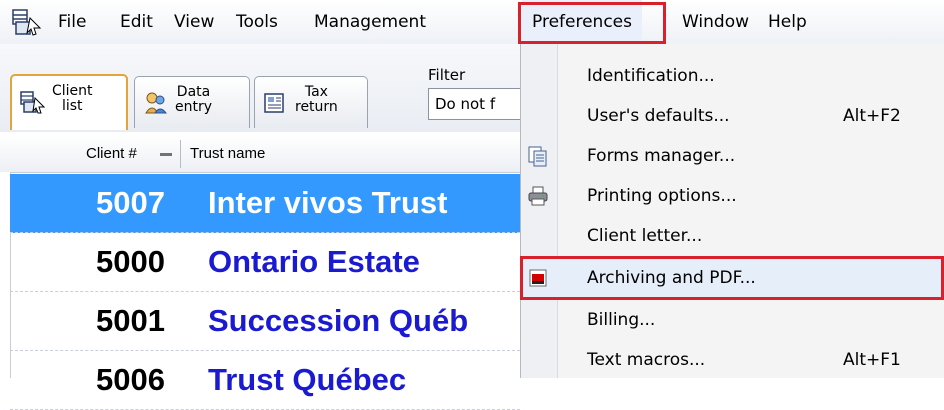 The image size is (944, 410). Describe the element at coordinates (136, 22) in the screenshot. I see `menu-edit: Edit` at that location.